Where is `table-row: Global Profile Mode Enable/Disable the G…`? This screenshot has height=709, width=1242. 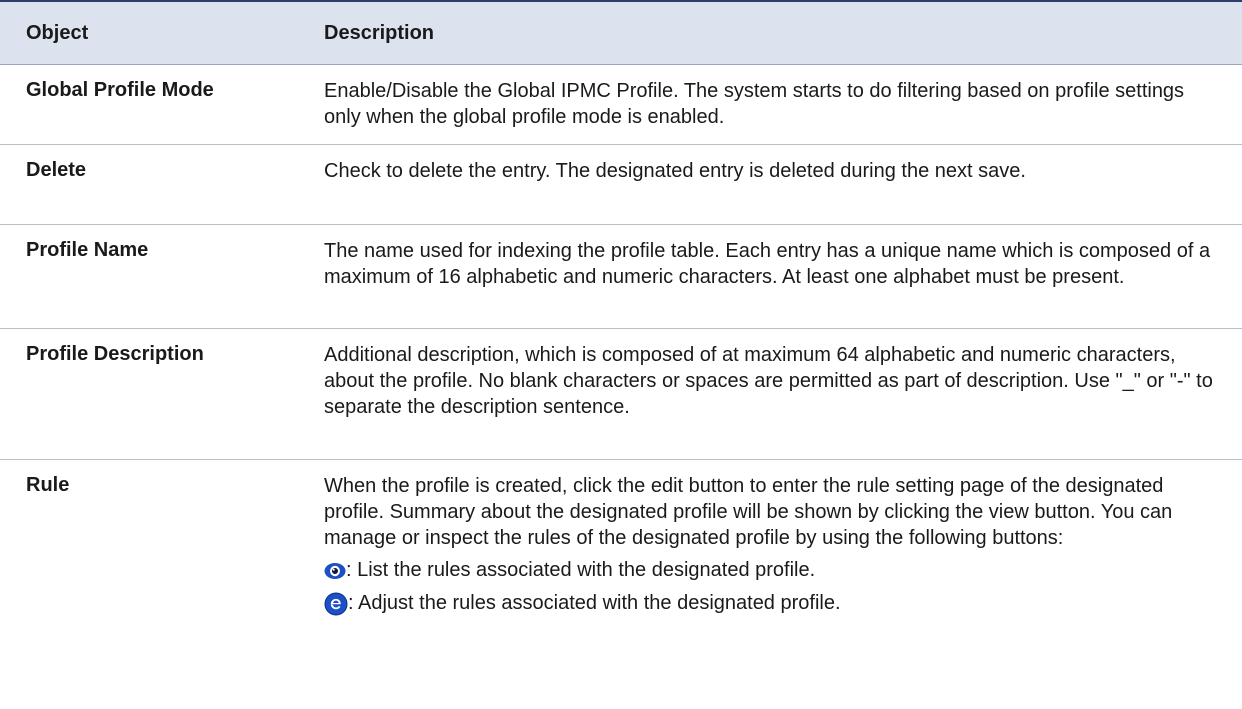
table-row: Global Profile Mode Enable/Disable the G… is located at coordinates (621, 104).